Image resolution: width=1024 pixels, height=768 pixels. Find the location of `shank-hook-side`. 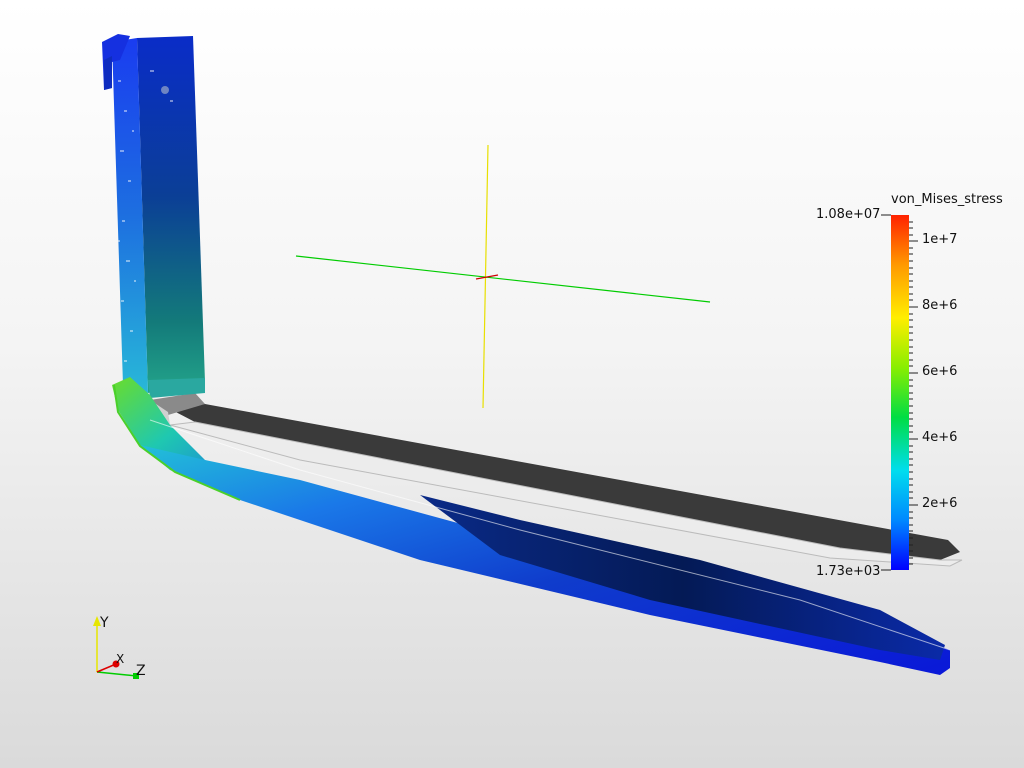

shank-hook-side is located at coordinates (108, 73).